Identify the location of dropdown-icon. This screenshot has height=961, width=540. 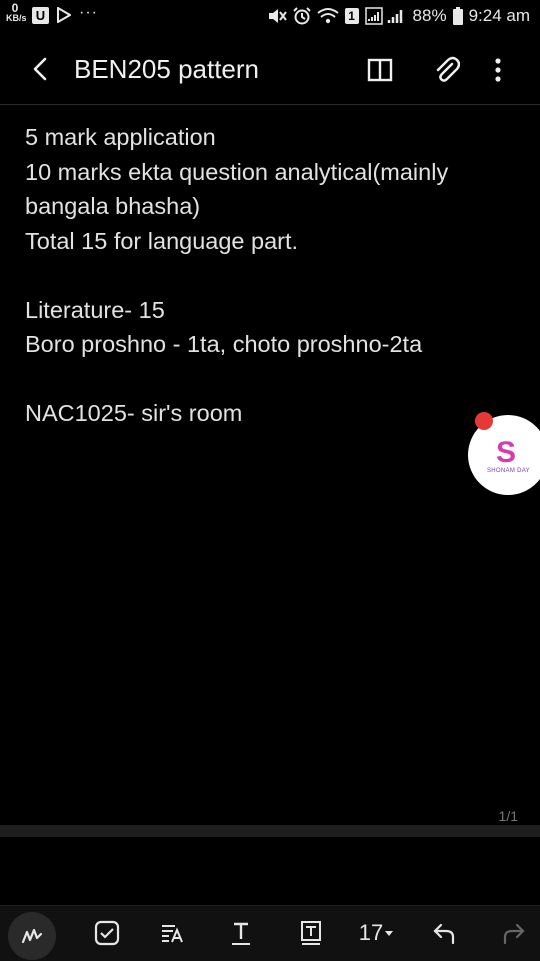
(389, 933).